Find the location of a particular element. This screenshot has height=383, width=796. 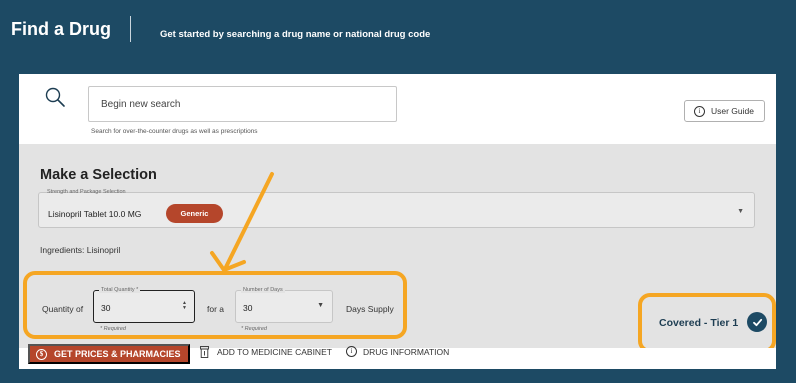

drug-information-label: DRUG INFORMATION is located at coordinates (406, 351).